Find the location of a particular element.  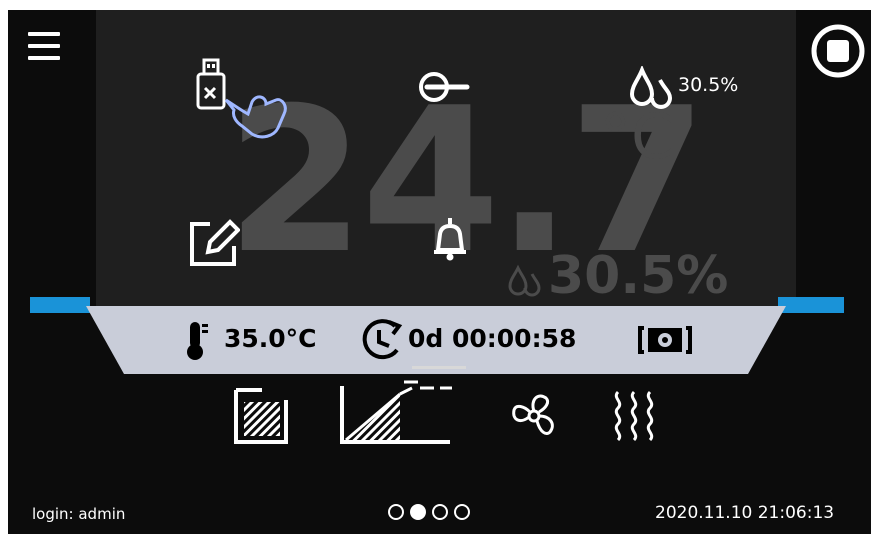

thermometer-icon is located at coordinates (197, 341).